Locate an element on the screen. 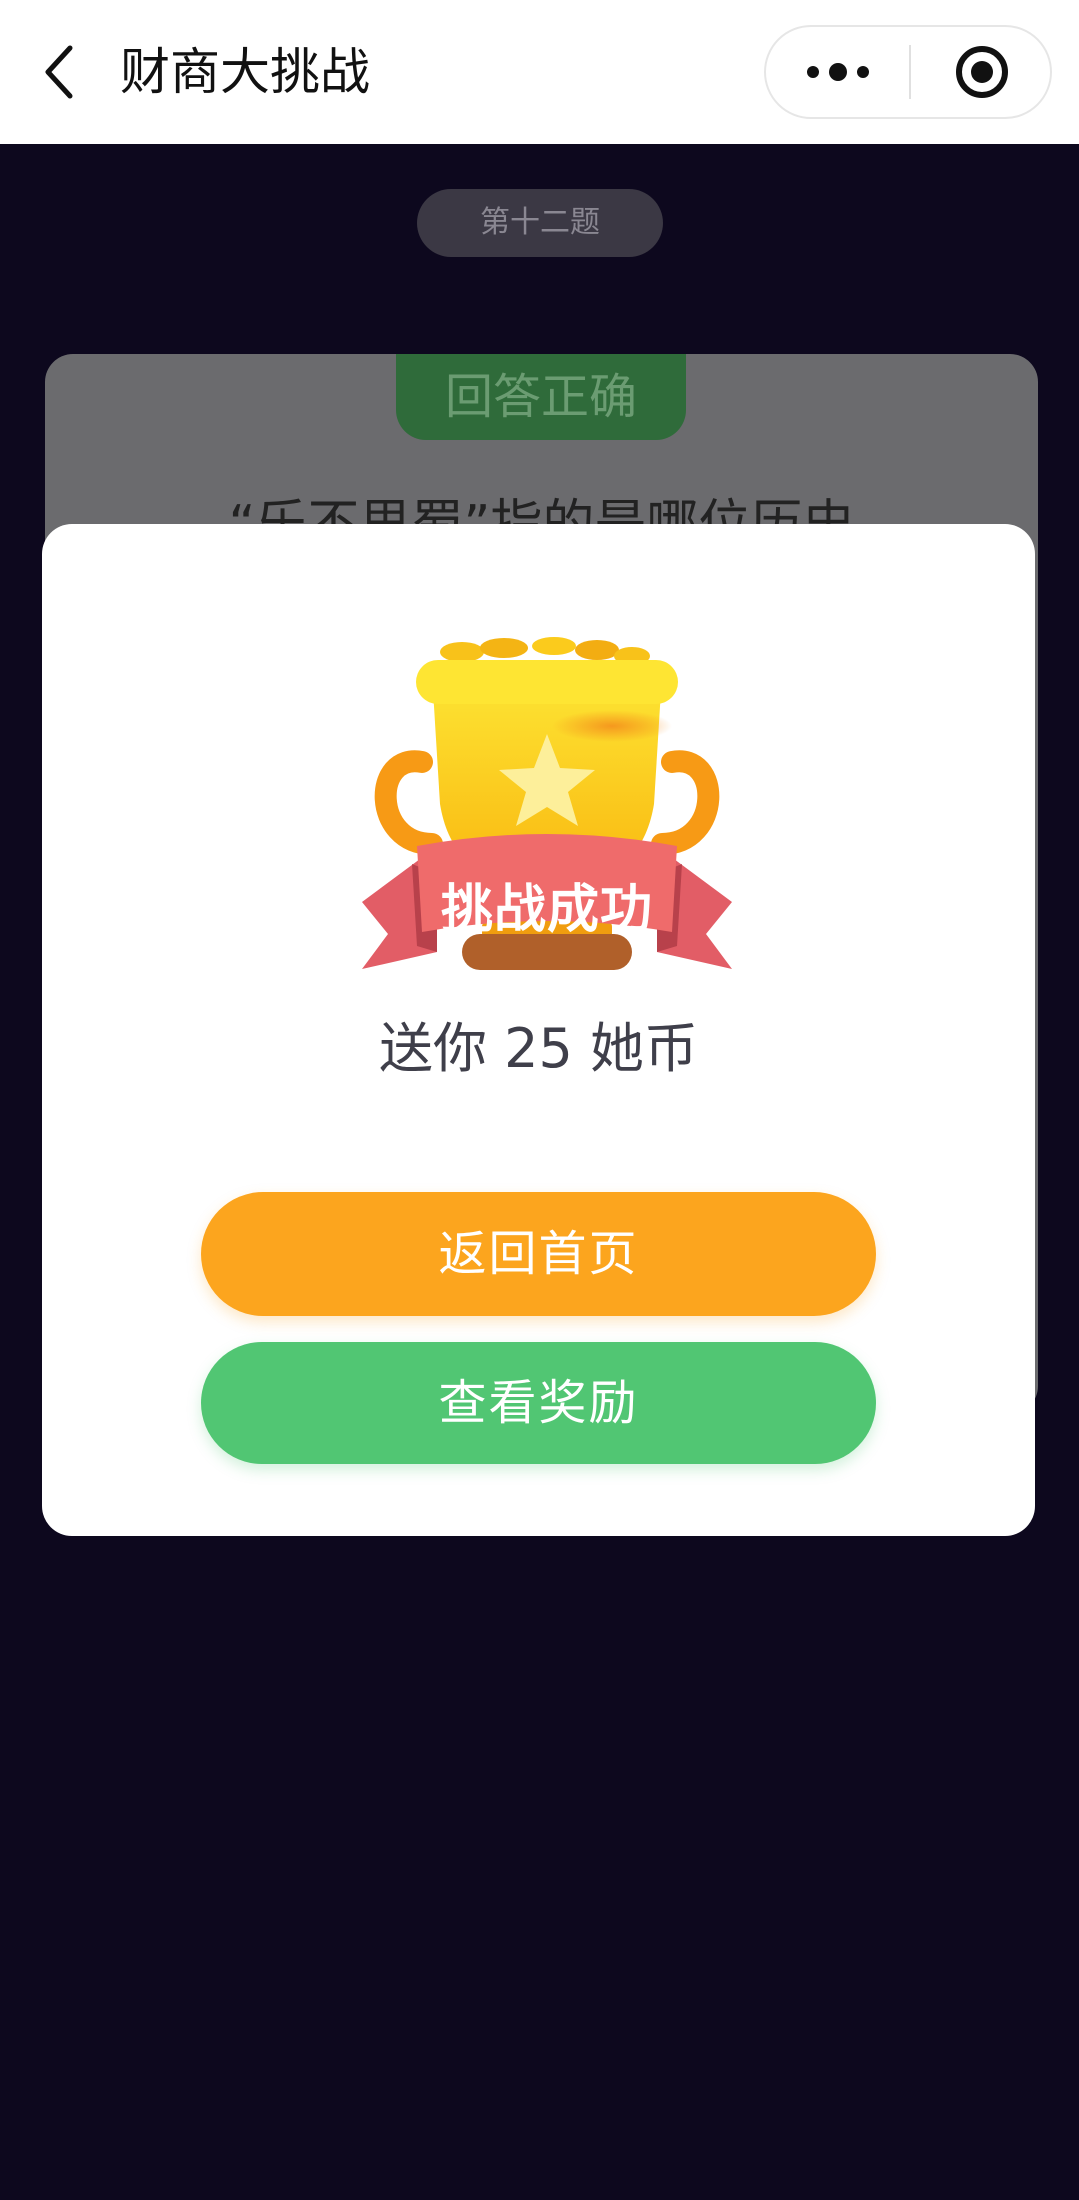 The width and height of the screenshot is (1079, 2200). return-home-button: 返回首页 is located at coordinates (538, 1254).